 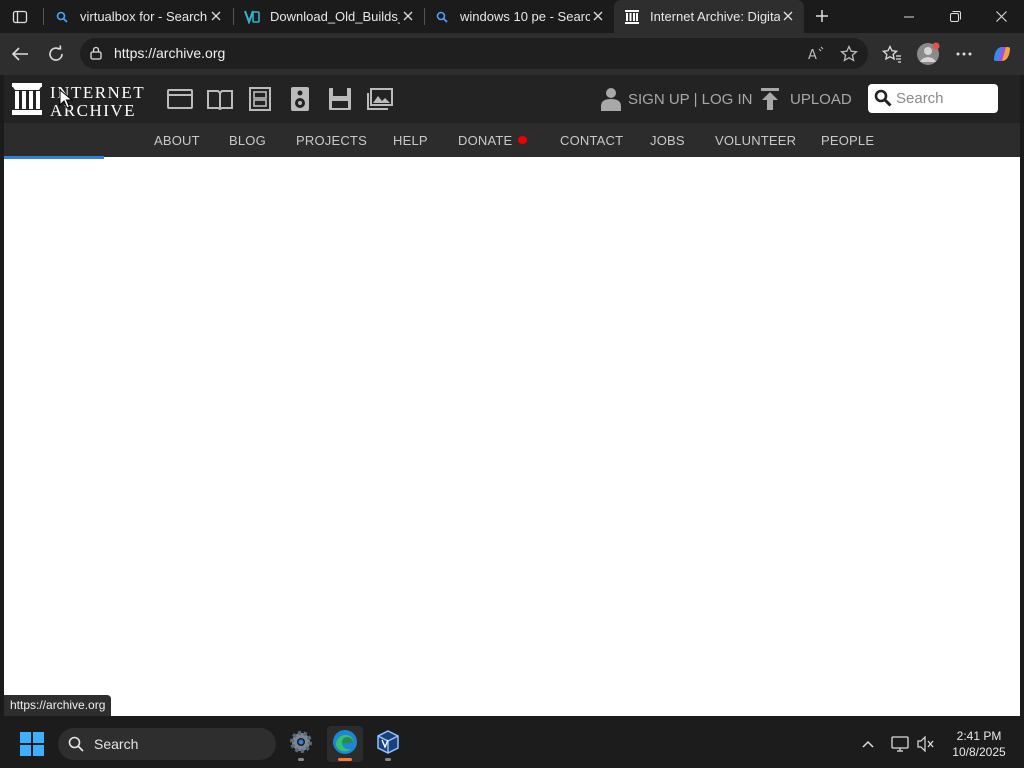 What do you see at coordinates (591, 140) in the screenshot?
I see `nav-contact: CONTACT` at bounding box center [591, 140].